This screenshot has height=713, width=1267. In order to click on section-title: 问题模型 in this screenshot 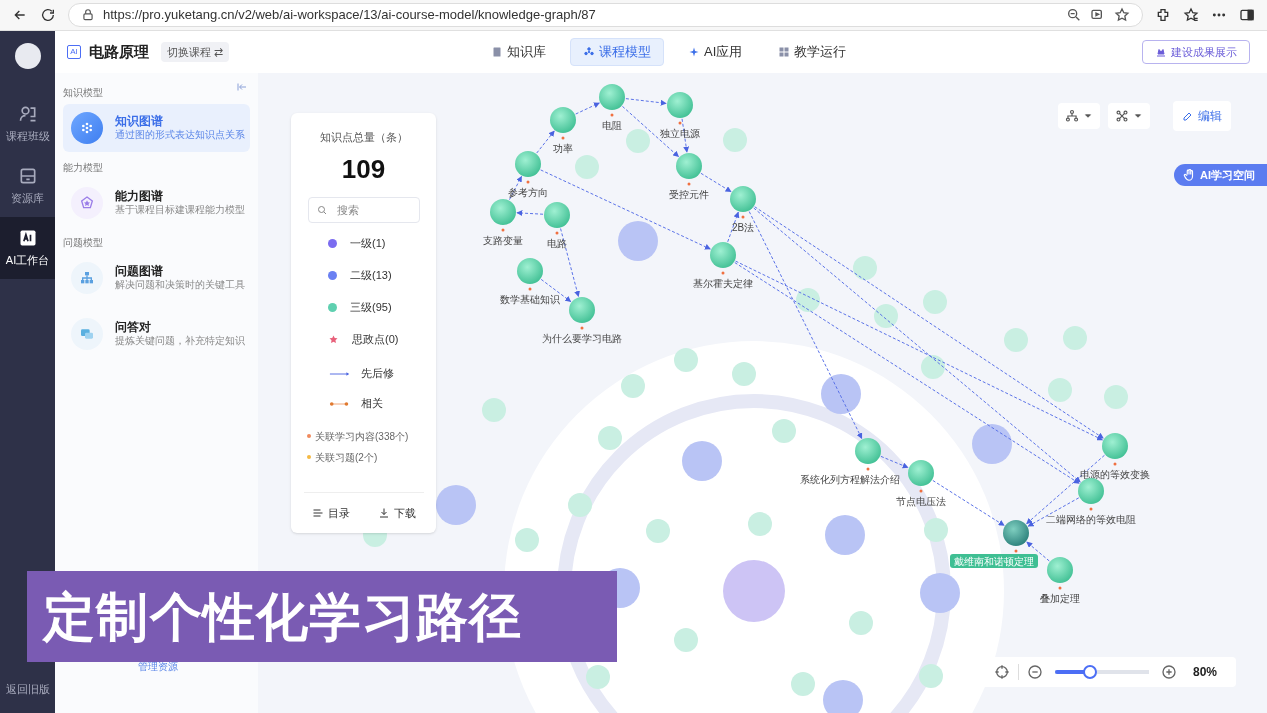, I will do `click(83, 243)`.